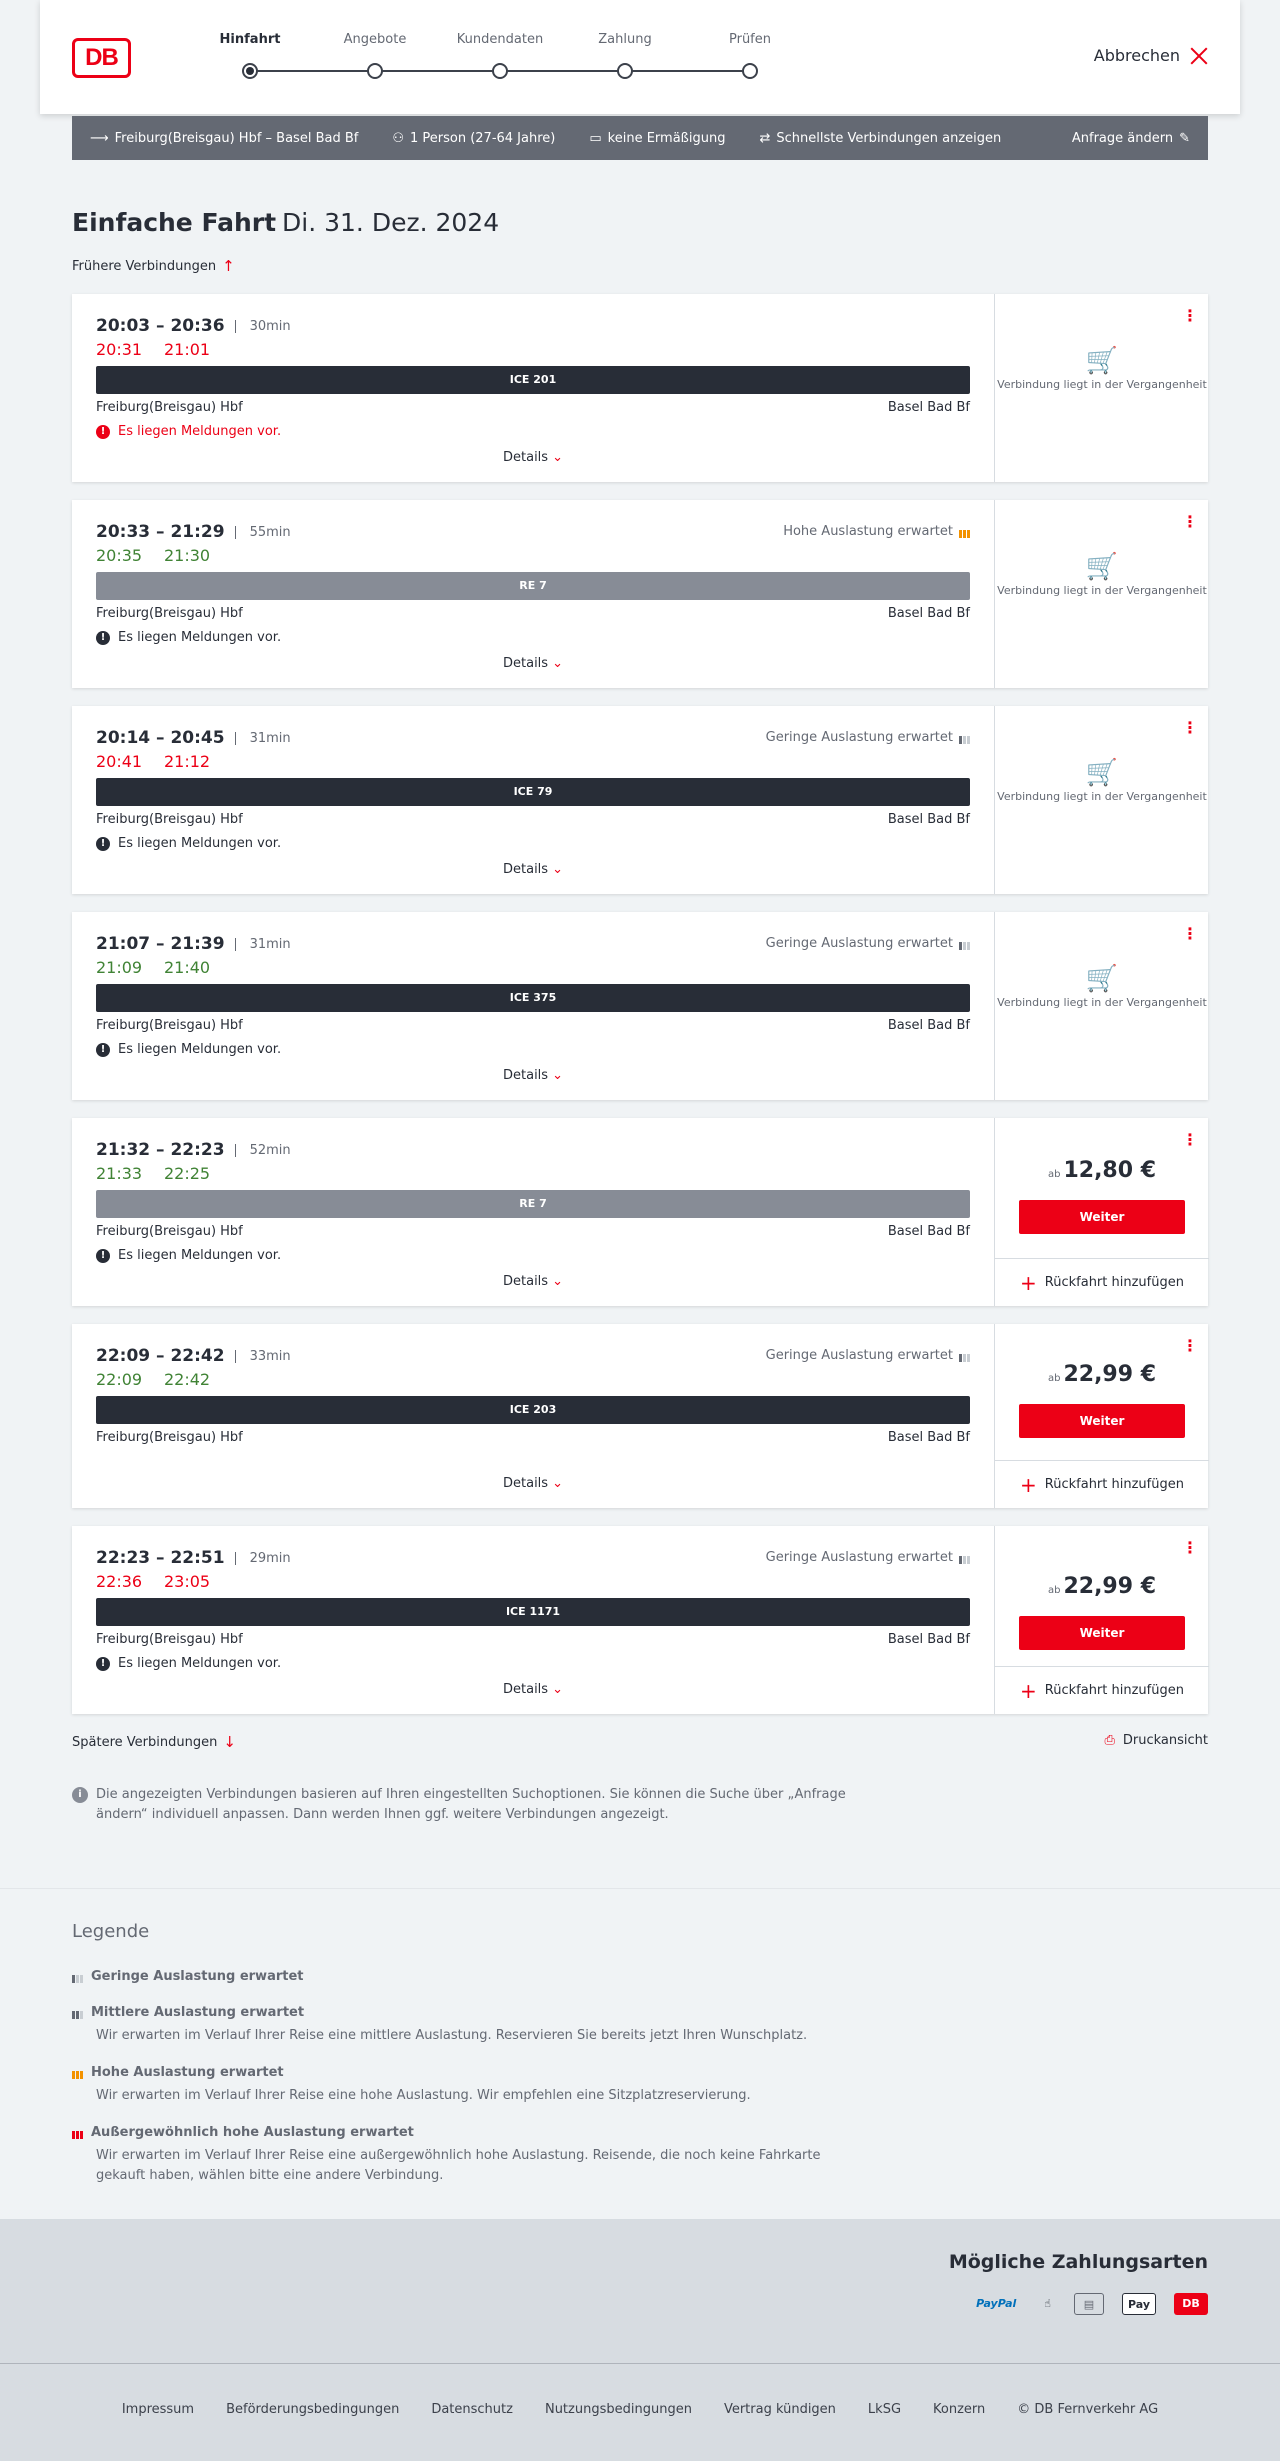  What do you see at coordinates (884, 2409) in the screenshot?
I see `footer-link-lksg: LkSG` at bounding box center [884, 2409].